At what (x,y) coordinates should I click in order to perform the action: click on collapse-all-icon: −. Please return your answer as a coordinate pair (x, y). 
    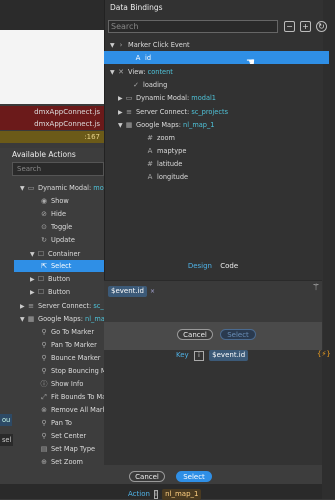
    Looking at the image, I should click on (289, 26).